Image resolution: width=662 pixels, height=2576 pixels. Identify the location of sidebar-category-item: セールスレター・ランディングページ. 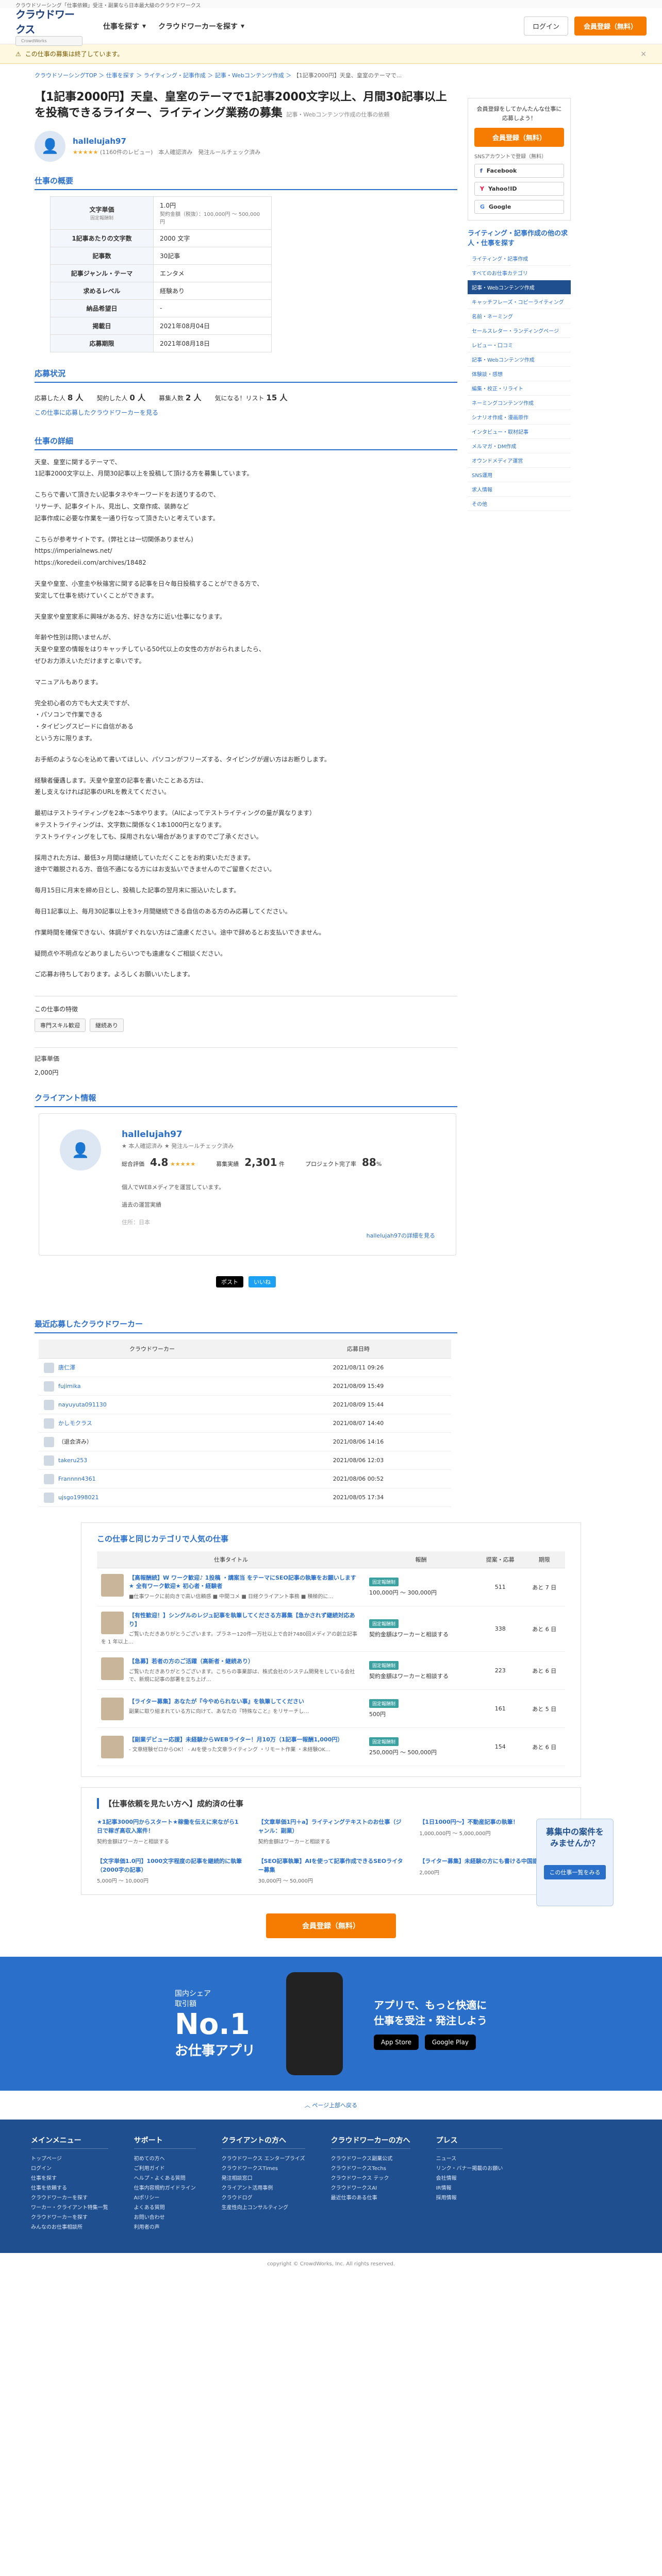
(519, 331).